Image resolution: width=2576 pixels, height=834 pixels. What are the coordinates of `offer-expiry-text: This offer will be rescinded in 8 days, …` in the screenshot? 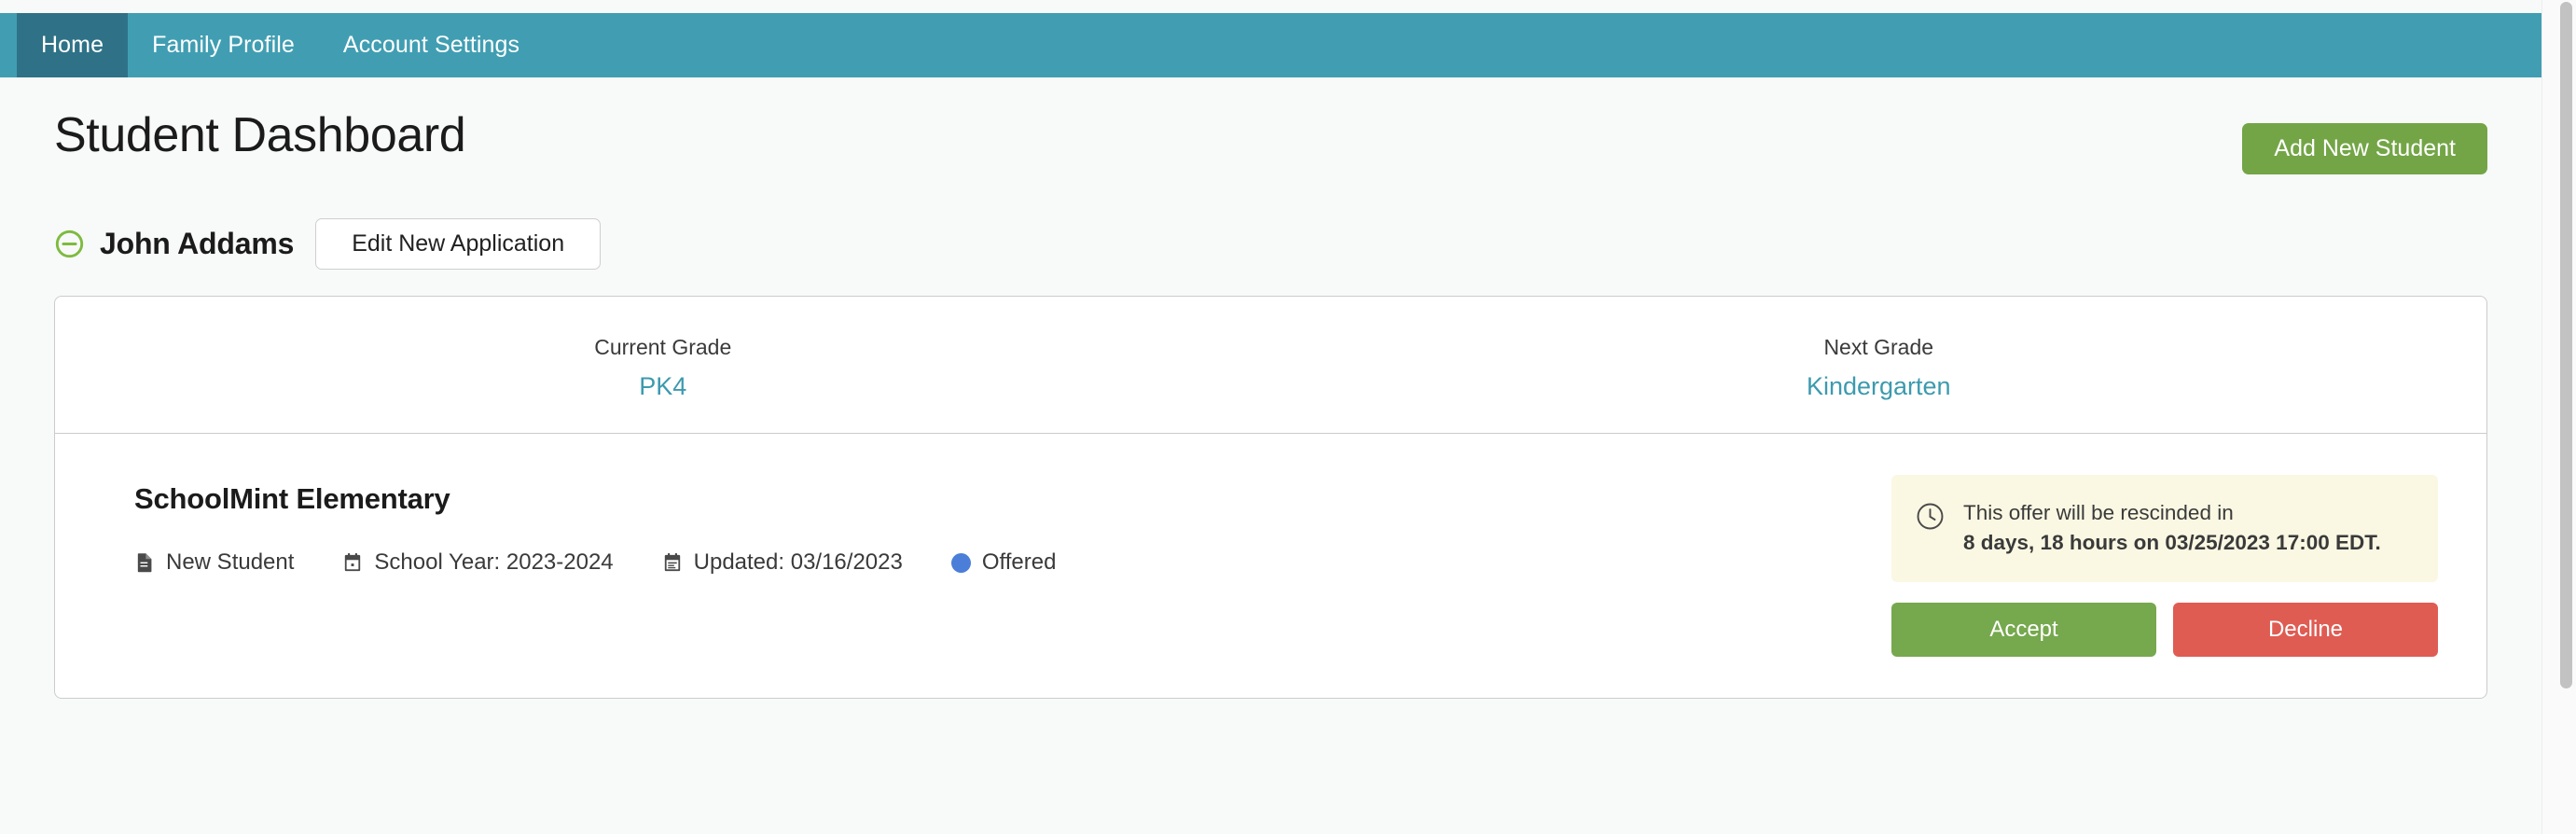 It's located at (2172, 528).